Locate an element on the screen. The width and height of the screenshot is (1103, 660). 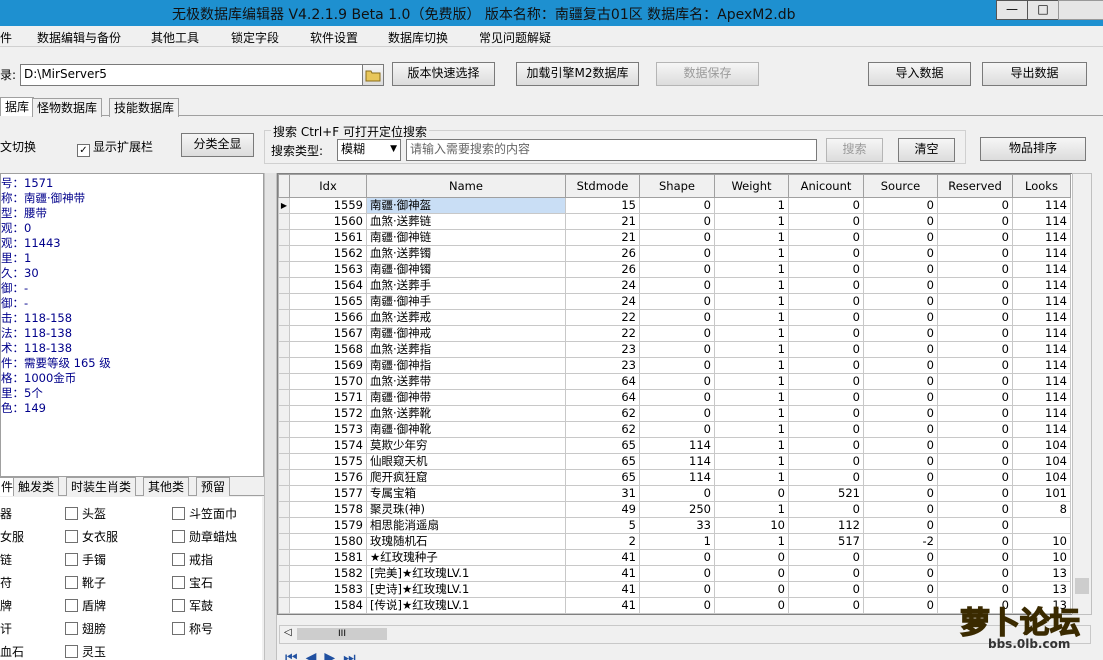
export-button: 导出数据 is located at coordinates (1034, 74).